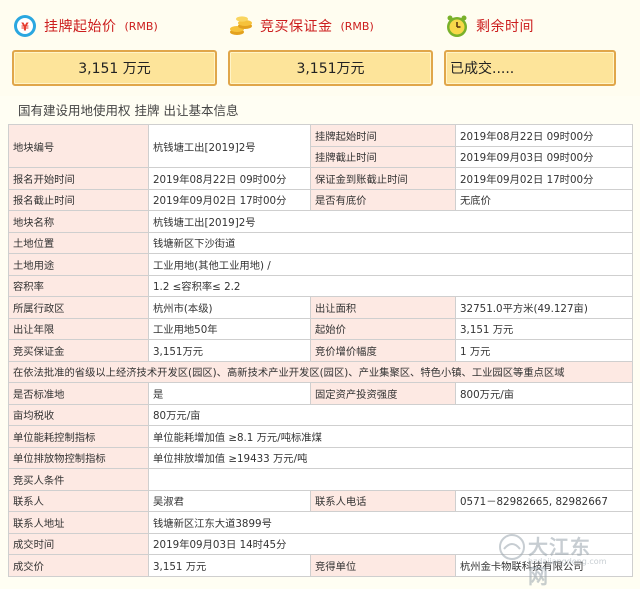 This screenshot has width=640, height=589. Describe the element at coordinates (229, 565) in the screenshot. I see `deal-price-value: 3,151 万元` at that location.